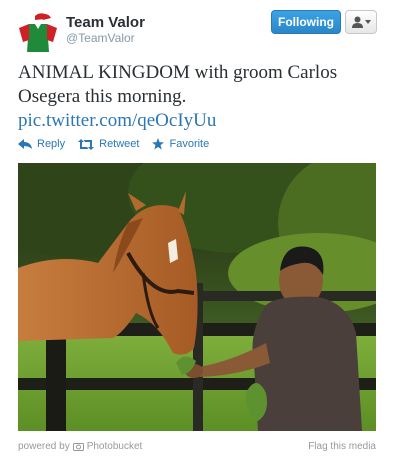  Describe the element at coordinates (306, 22) in the screenshot. I see `following-button: Following` at that location.